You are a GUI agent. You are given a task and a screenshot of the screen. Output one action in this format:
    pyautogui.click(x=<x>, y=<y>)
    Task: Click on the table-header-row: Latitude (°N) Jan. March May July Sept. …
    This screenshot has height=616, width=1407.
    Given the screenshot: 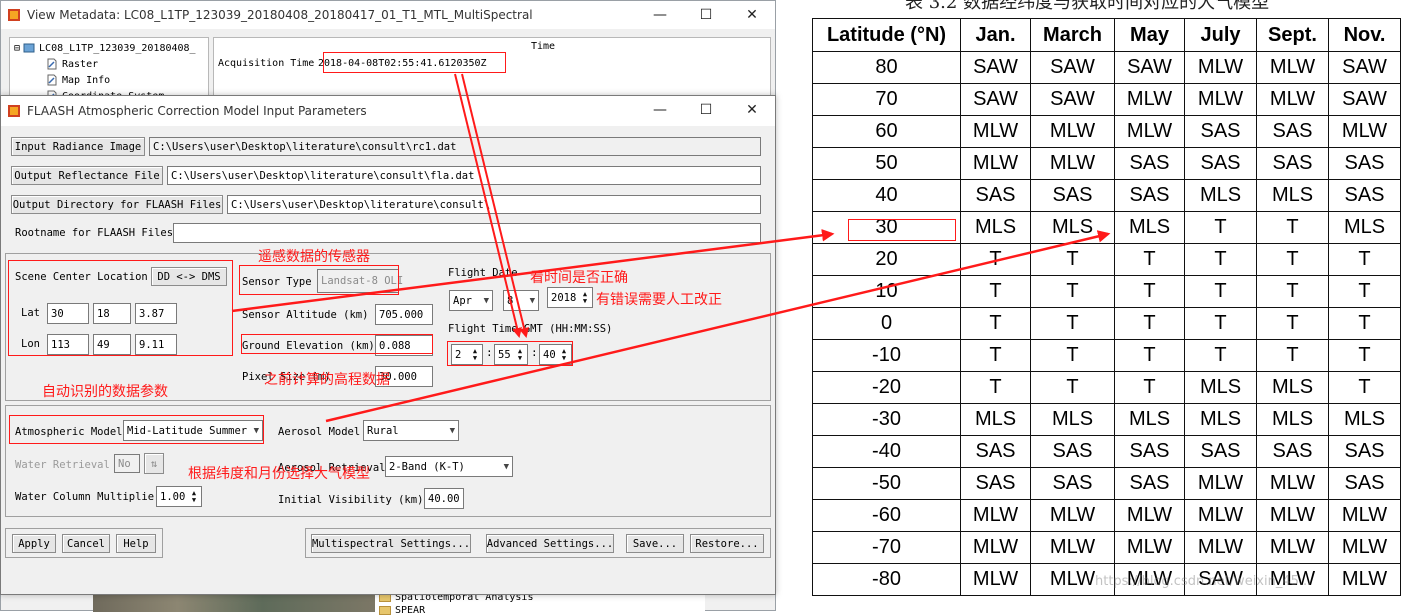 What is the action you would take?
    pyautogui.click(x=1106, y=35)
    